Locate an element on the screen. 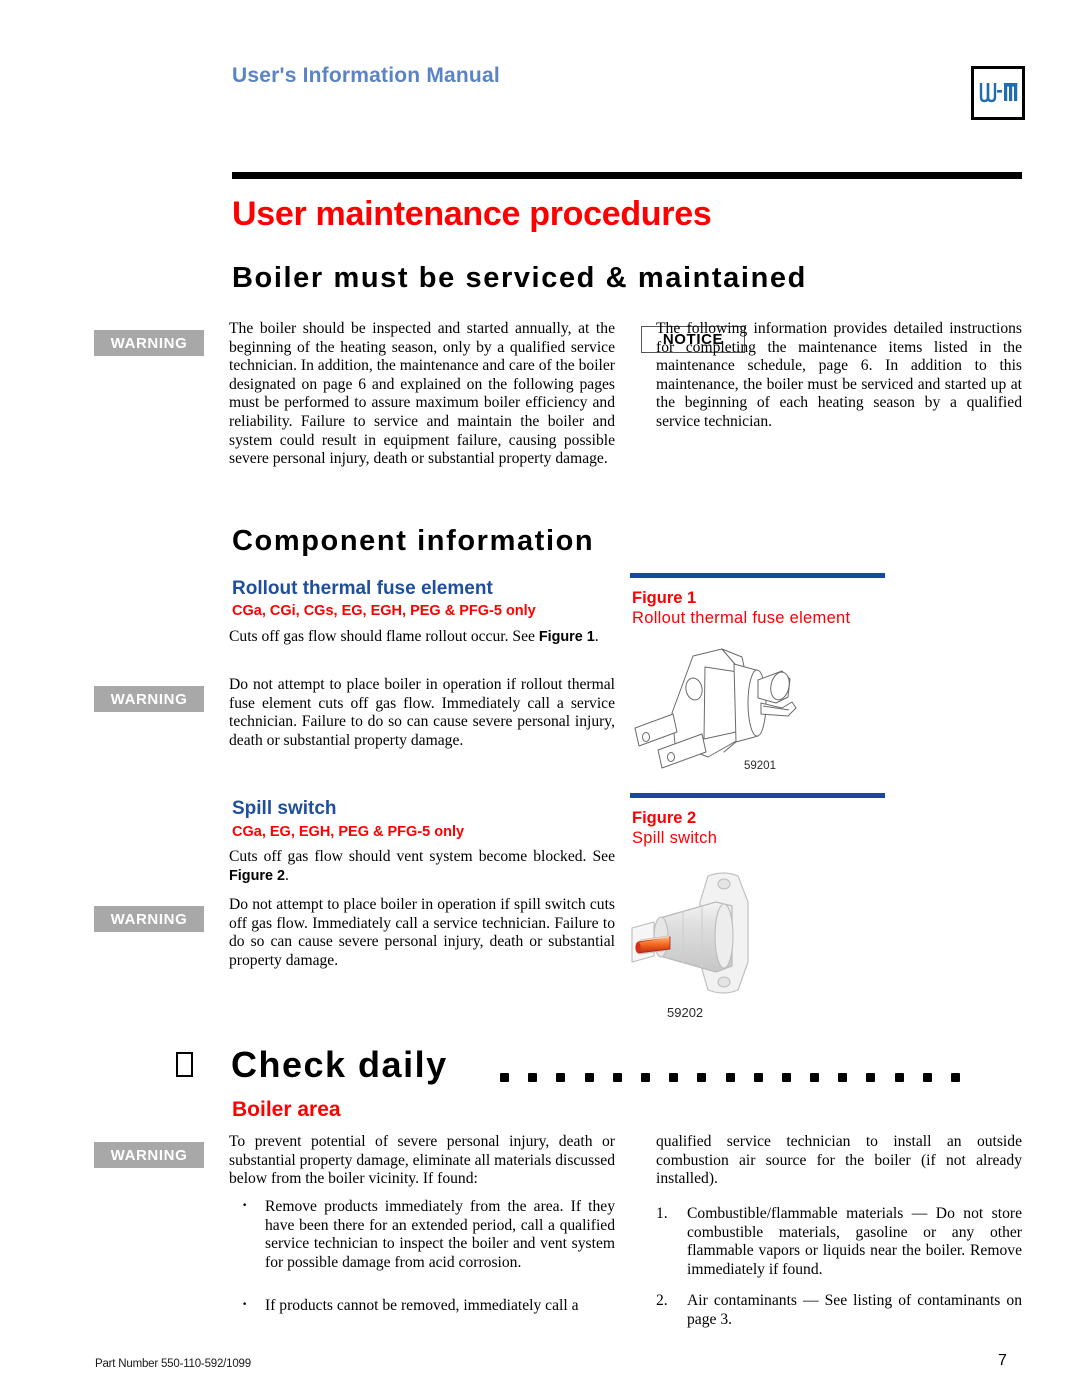  warning-badge-1: WARNING is located at coordinates (149, 343).